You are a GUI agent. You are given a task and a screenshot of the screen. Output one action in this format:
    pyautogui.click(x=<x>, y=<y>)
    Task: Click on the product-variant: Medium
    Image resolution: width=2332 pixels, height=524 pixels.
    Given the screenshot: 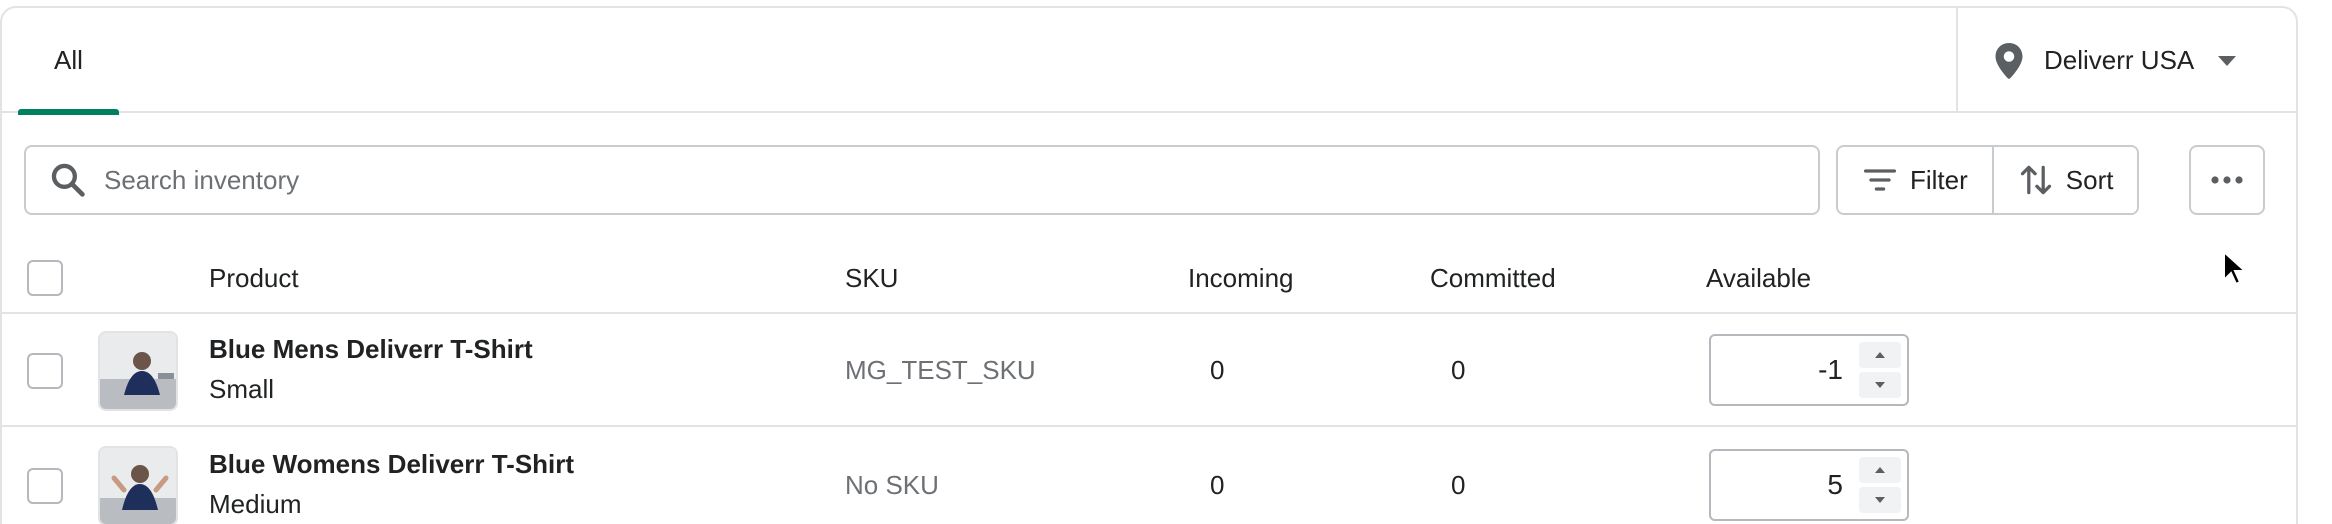 What is the action you would take?
    pyautogui.click(x=255, y=504)
    